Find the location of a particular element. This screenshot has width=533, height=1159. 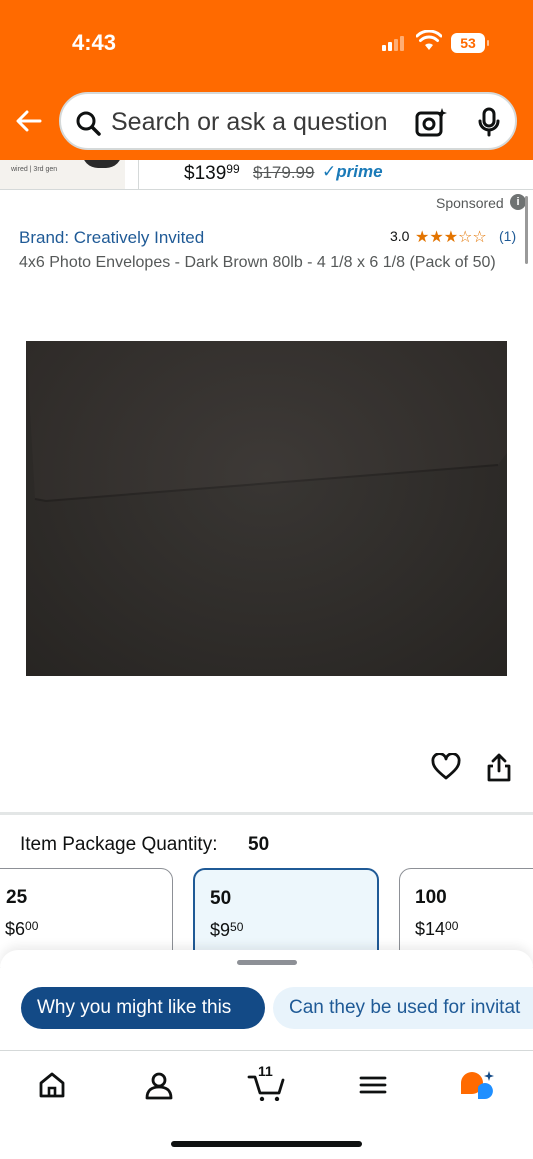

account-icon is located at coordinates (159, 1085).